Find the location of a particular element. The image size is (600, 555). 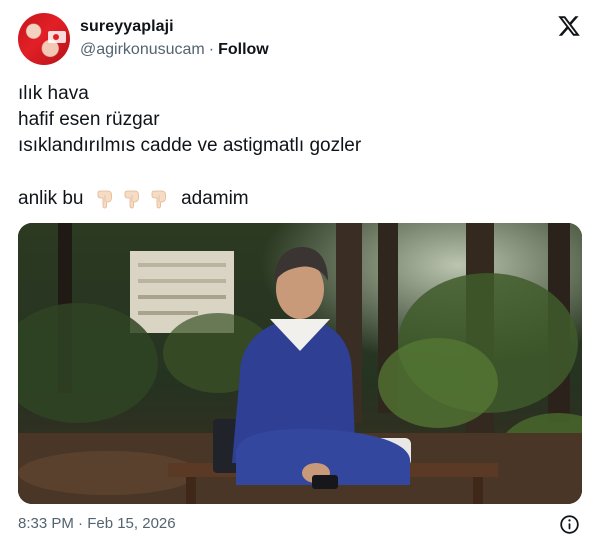

avatar is located at coordinates (44, 39).